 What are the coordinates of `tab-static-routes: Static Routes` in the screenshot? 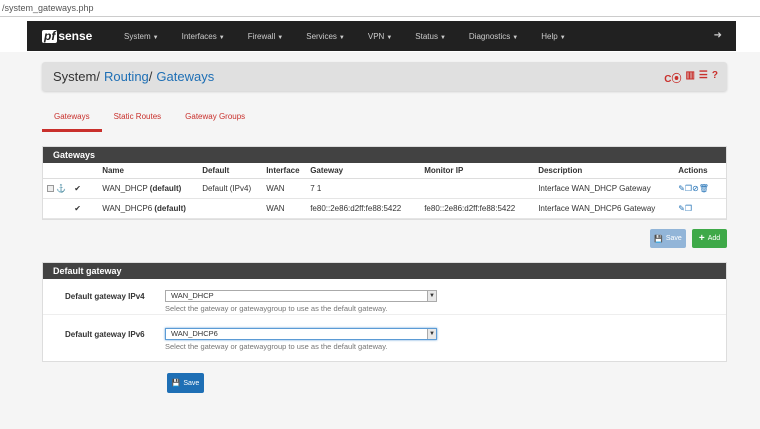 It's located at (138, 119).